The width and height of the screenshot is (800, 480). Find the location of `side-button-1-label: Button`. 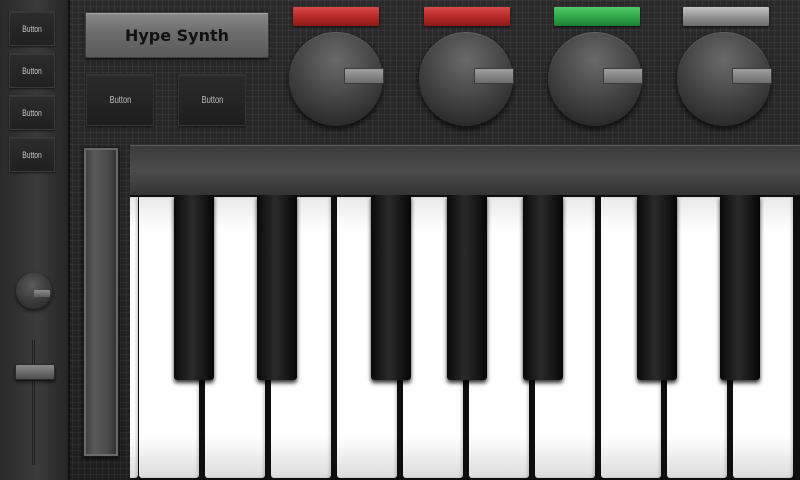

side-button-1-label: Button is located at coordinates (32, 28).